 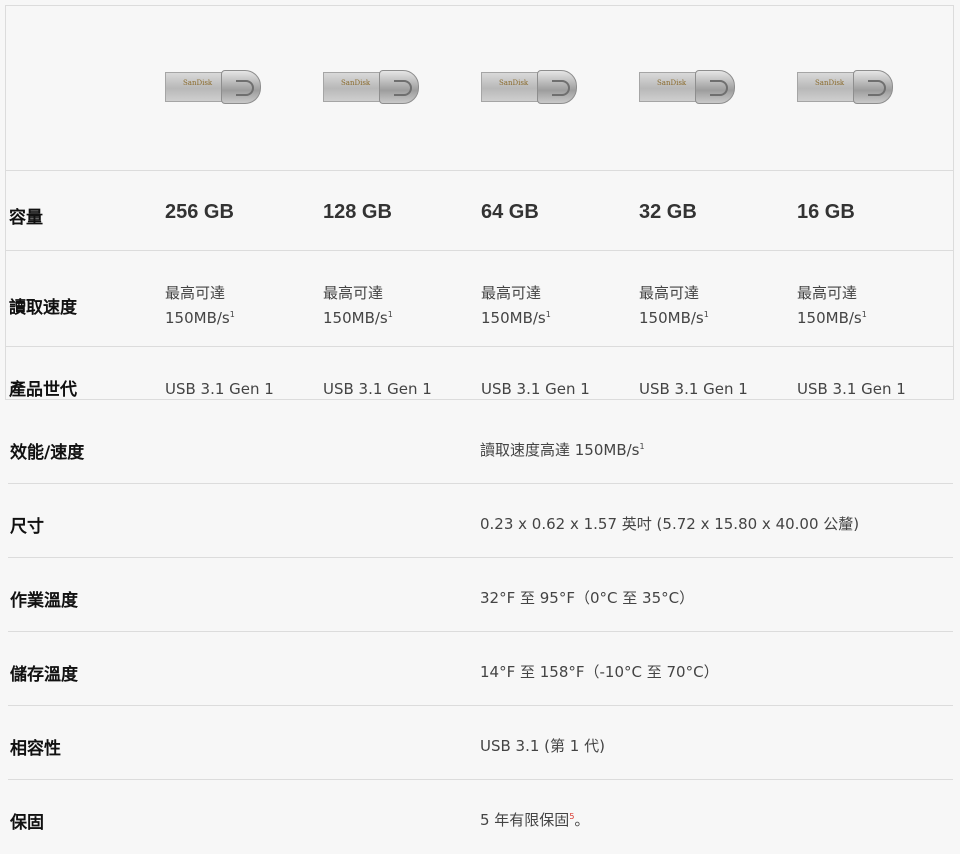 I want to click on spec-label: 尺寸, so click(x=27, y=527).